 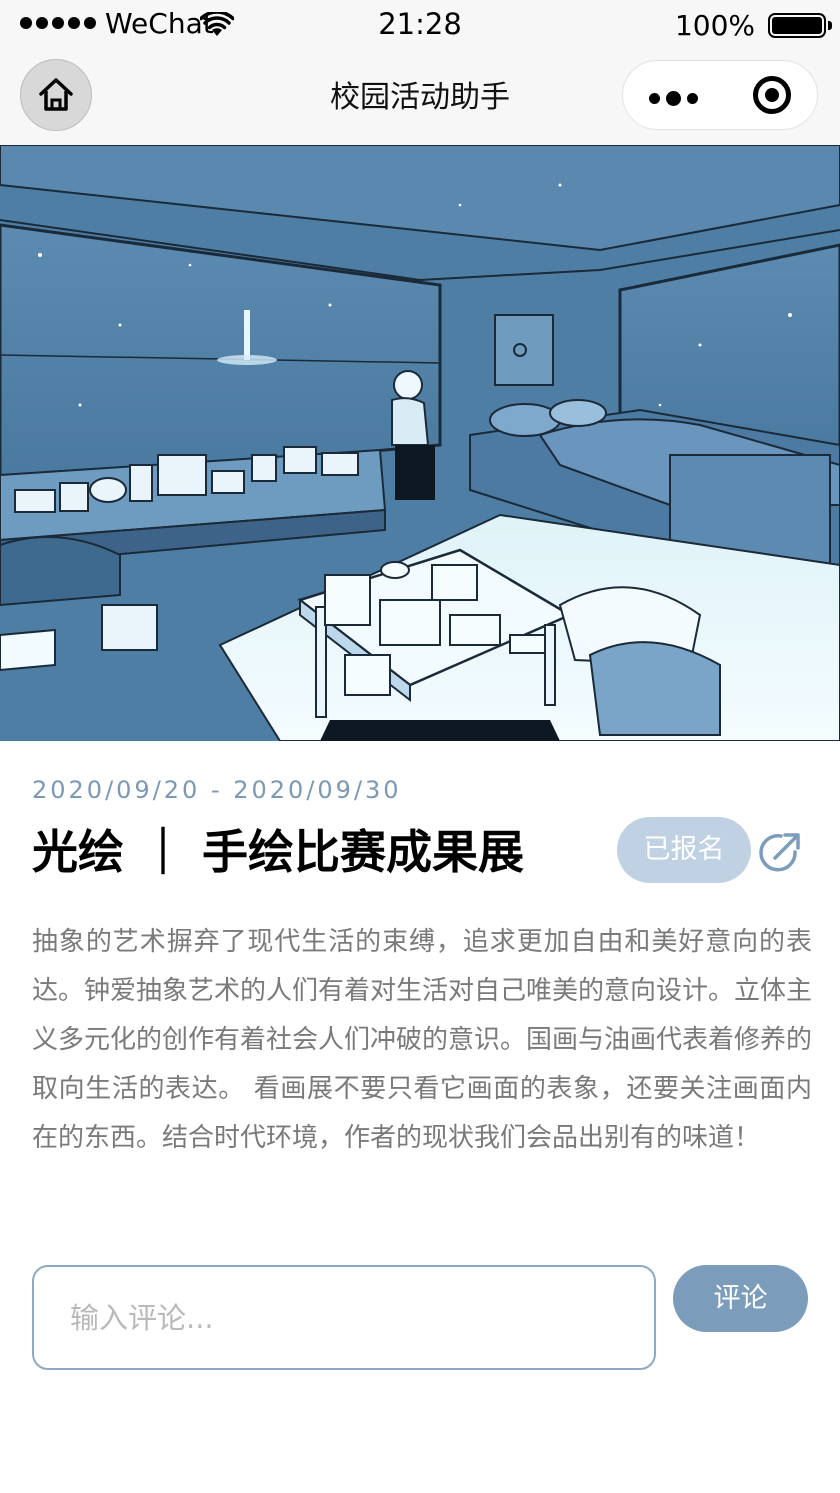 I want to click on comment-input, so click(x=344, y=1317).